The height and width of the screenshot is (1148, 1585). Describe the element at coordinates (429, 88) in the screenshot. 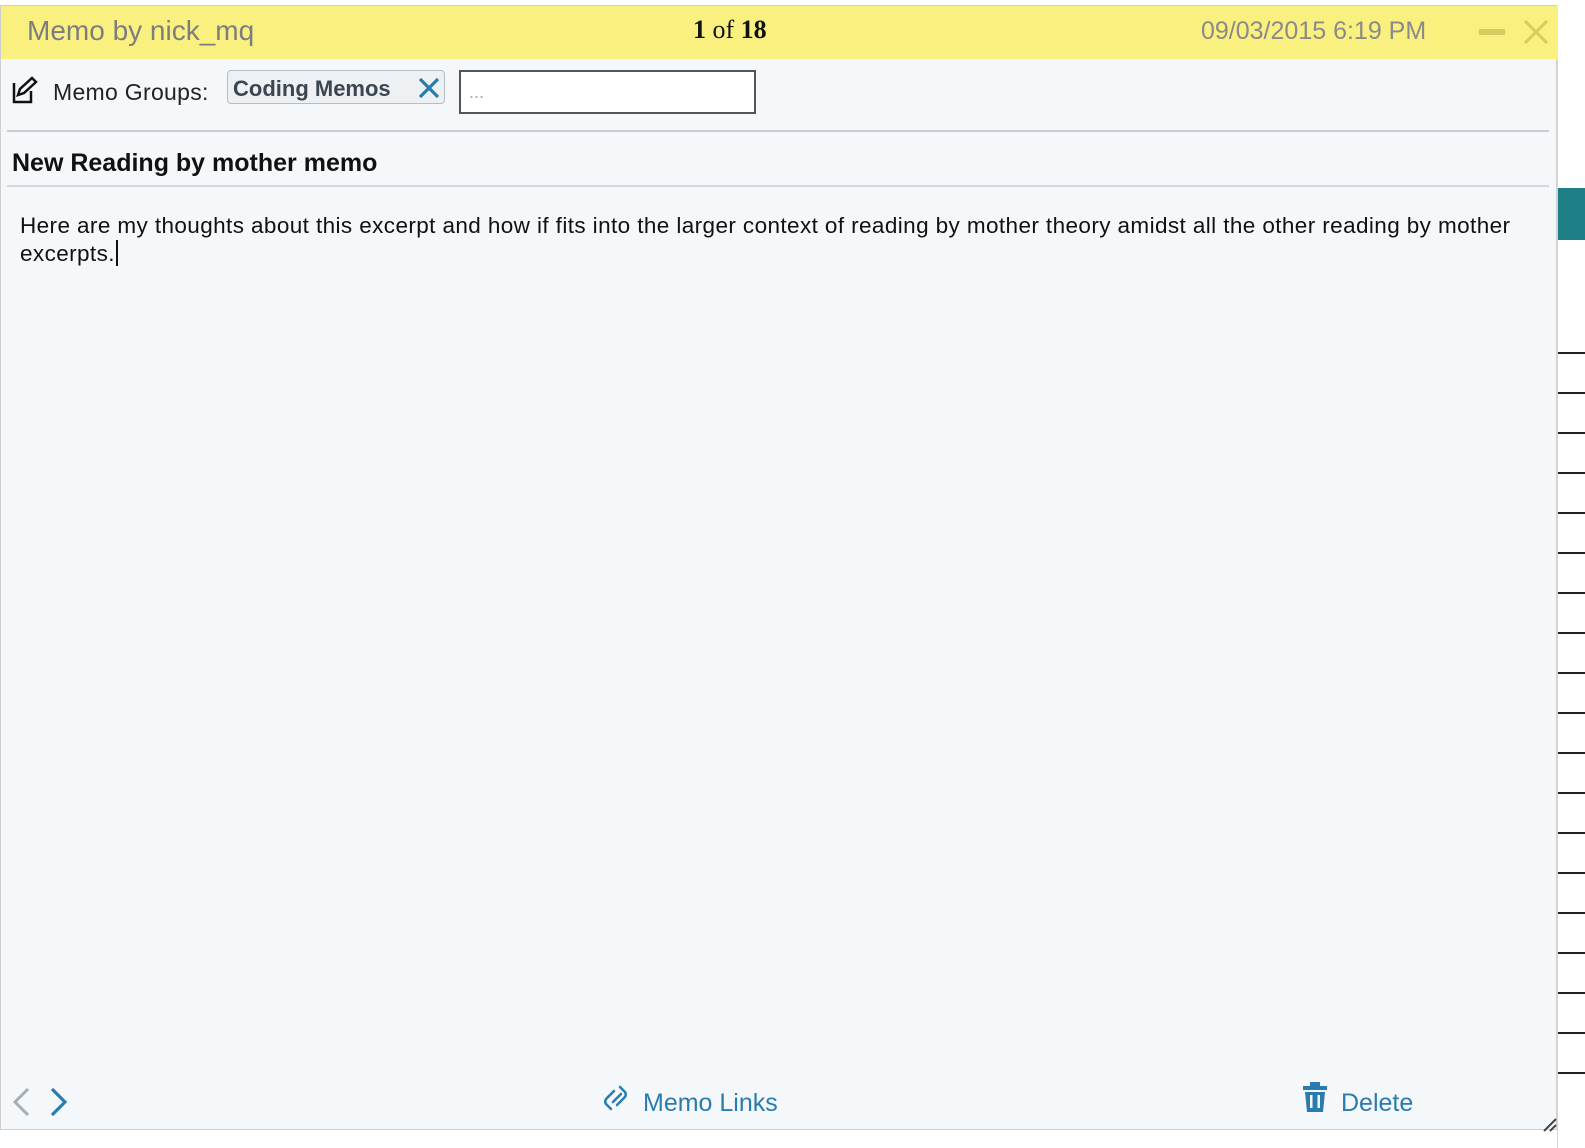

I see `tag-remove-icon` at that location.